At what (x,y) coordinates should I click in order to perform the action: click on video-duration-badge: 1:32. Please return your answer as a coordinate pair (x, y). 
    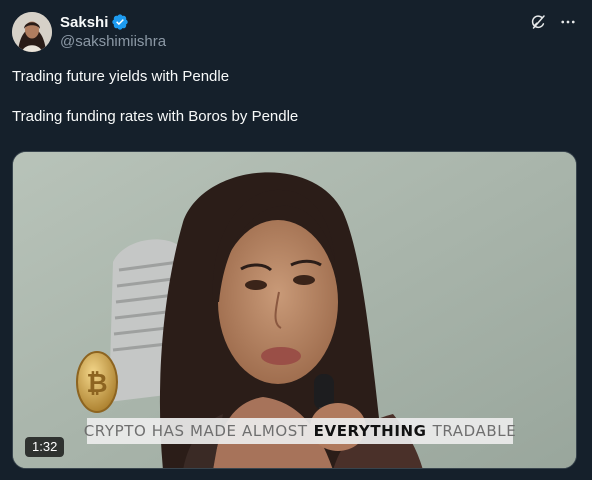
    Looking at the image, I should click on (45, 447).